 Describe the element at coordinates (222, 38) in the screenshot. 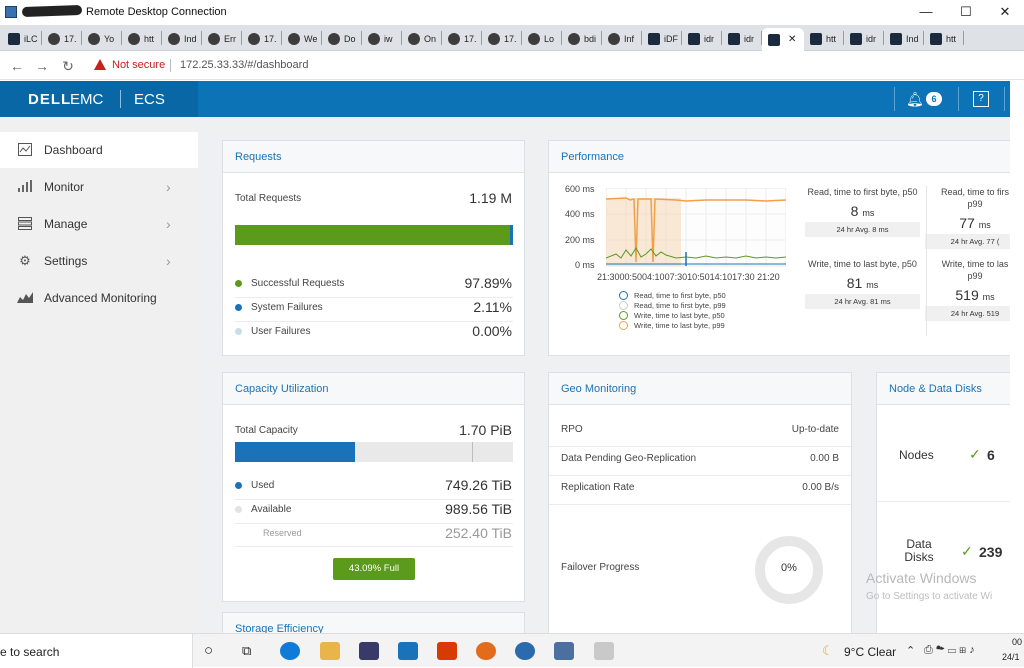

I see `browser-tab: Err` at that location.